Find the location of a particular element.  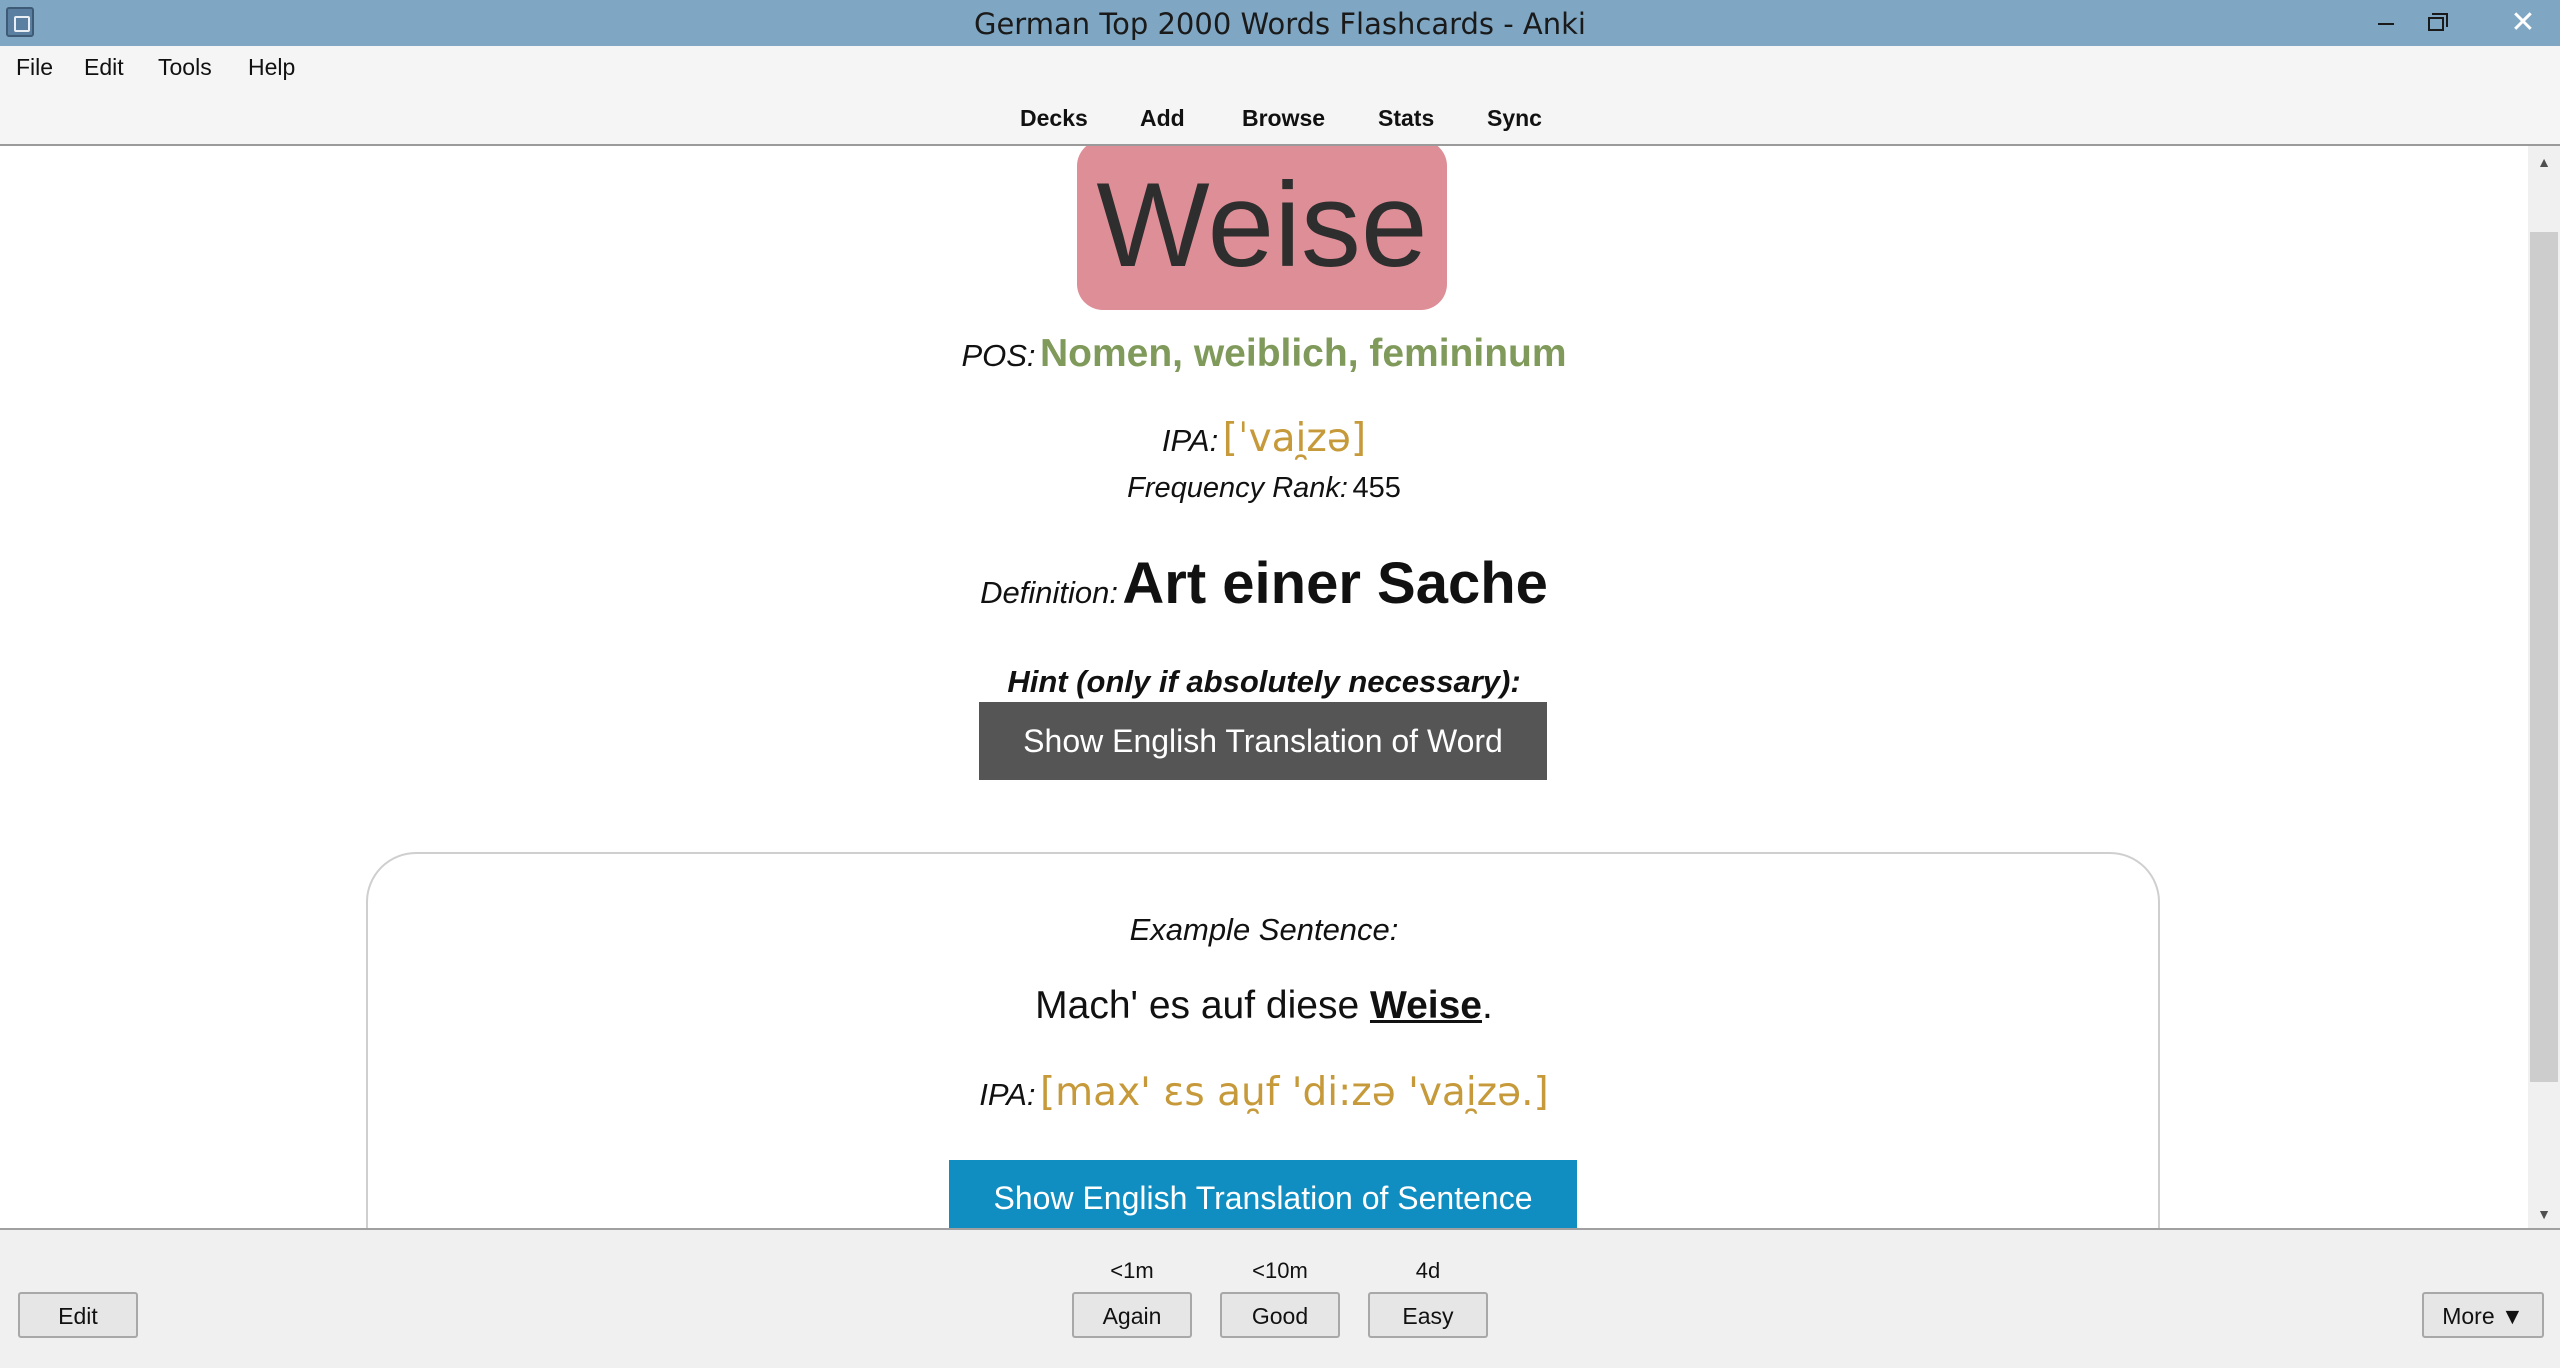

browse-link: Browse is located at coordinates (1283, 116).